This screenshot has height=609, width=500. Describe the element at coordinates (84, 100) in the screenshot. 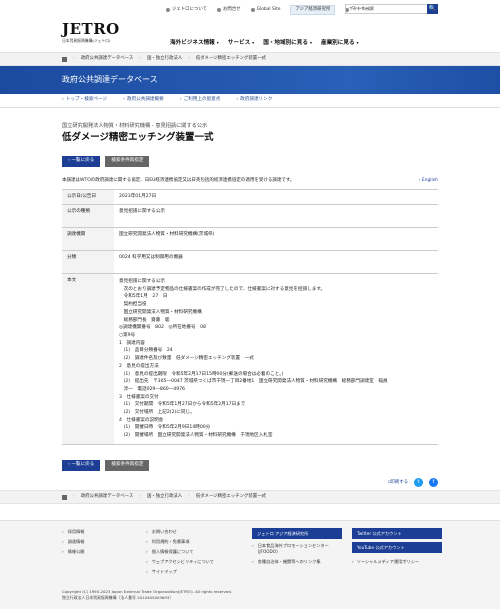

I see `subnav-top-search: トップ・検索ページ` at that location.